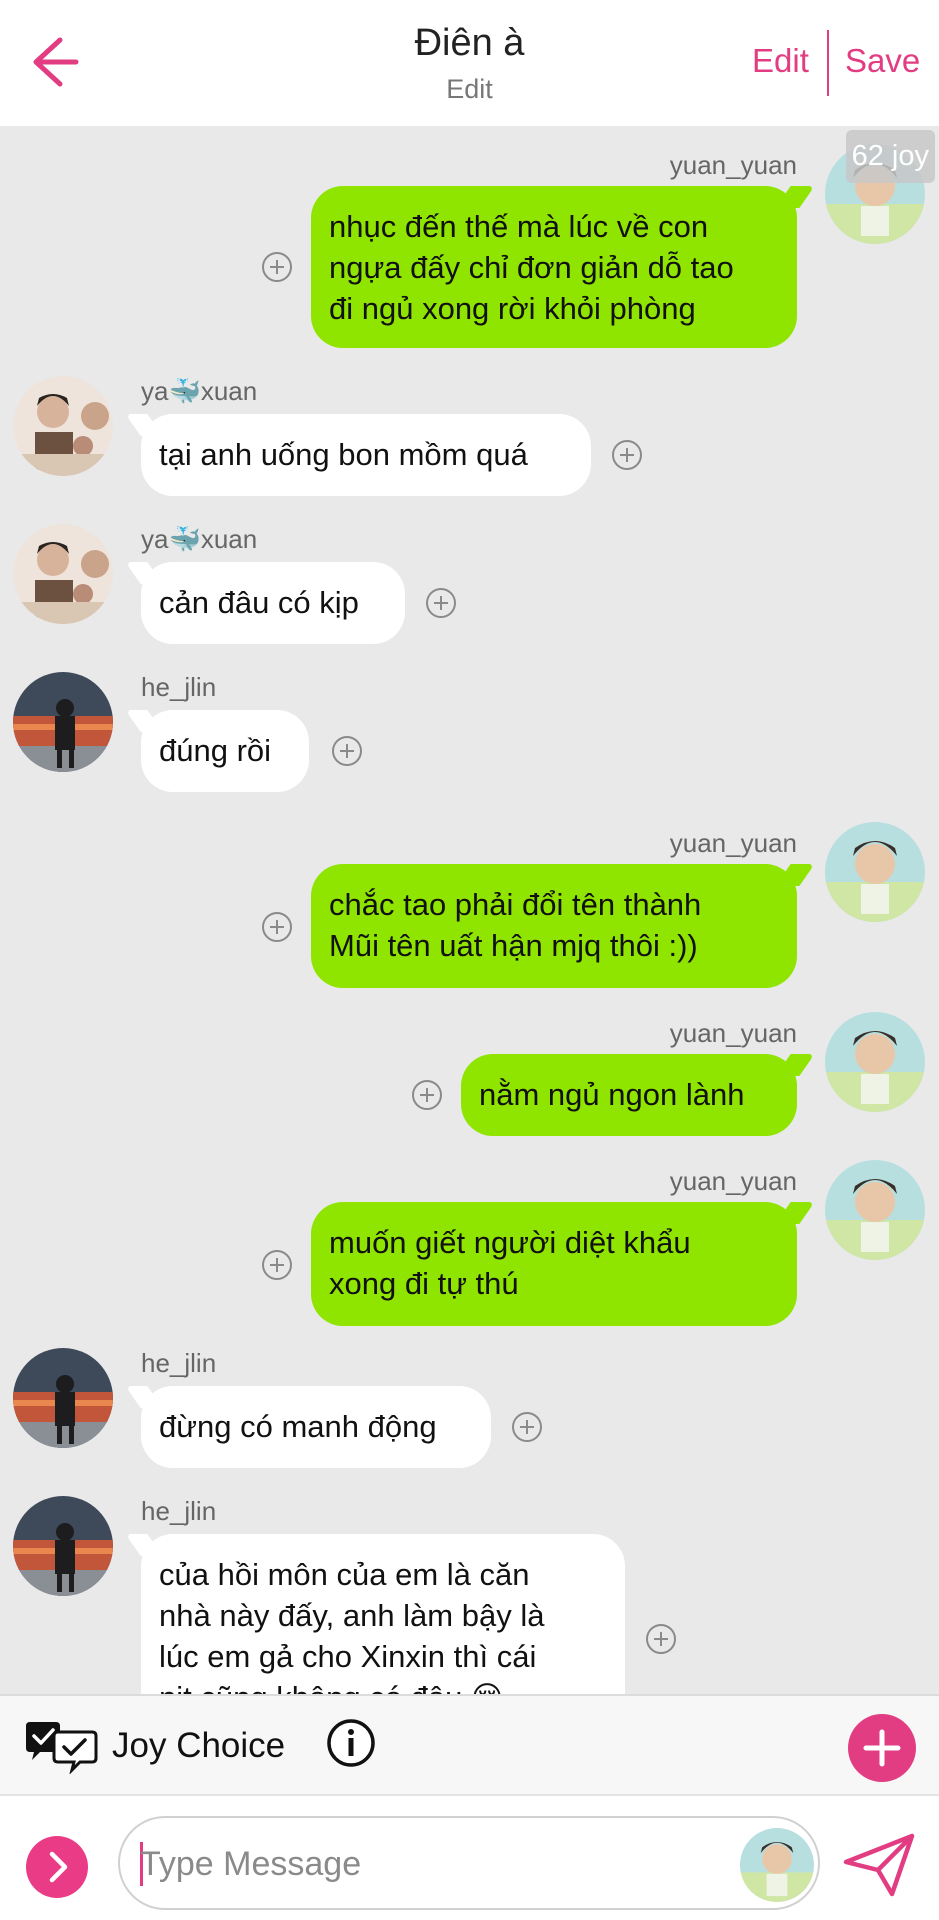 This screenshot has height=1920, width=939. I want to click on message-composer, so click(469, 1857).